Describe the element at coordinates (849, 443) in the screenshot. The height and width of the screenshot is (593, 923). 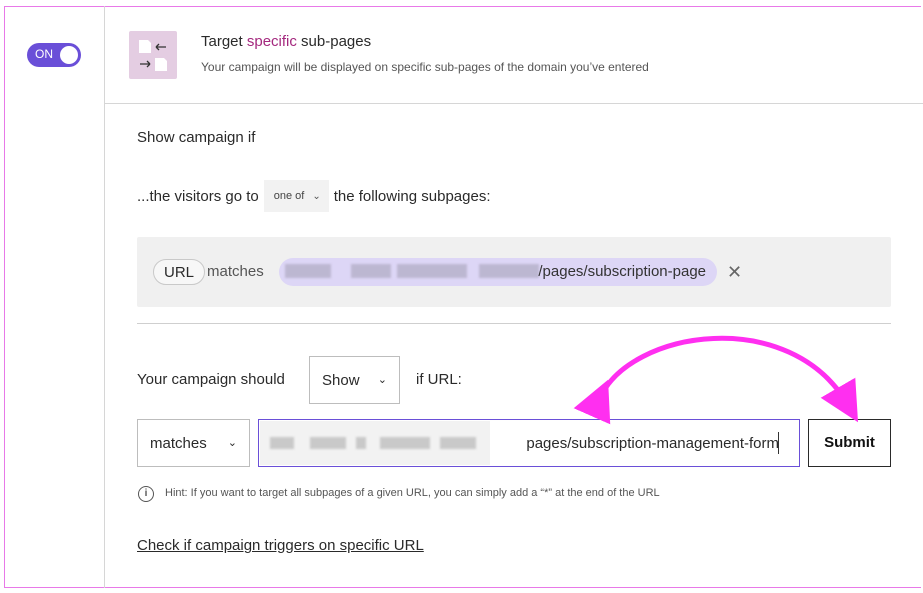
I see `submit-button: Submit` at that location.